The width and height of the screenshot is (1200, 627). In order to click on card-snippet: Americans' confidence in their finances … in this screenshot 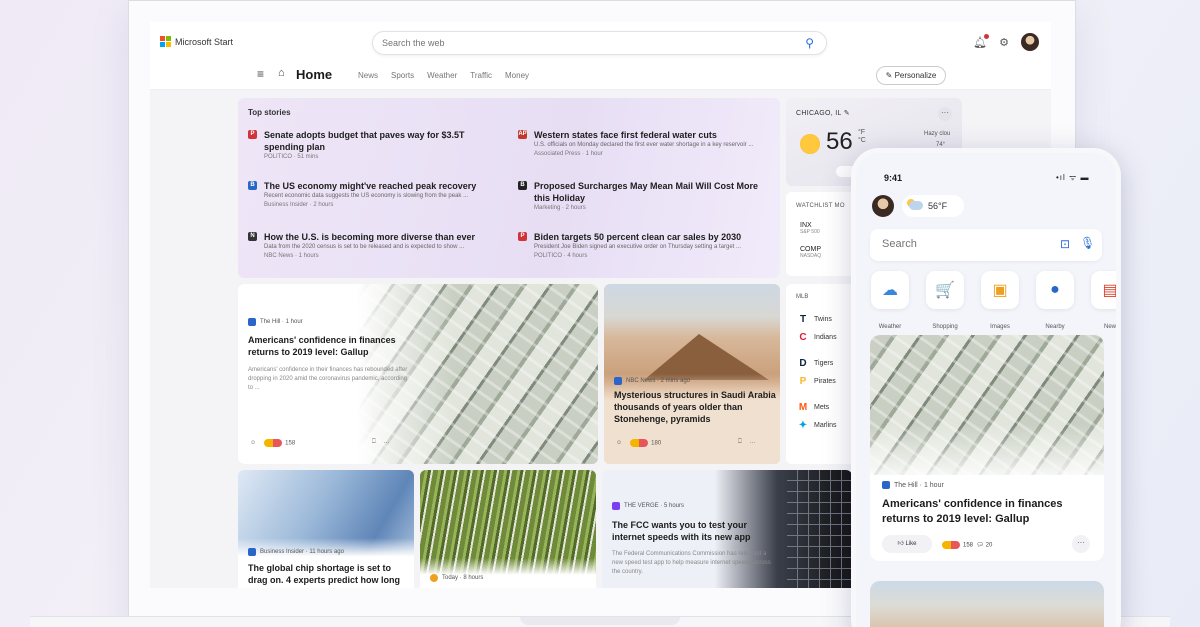, I will do `click(328, 379)`.